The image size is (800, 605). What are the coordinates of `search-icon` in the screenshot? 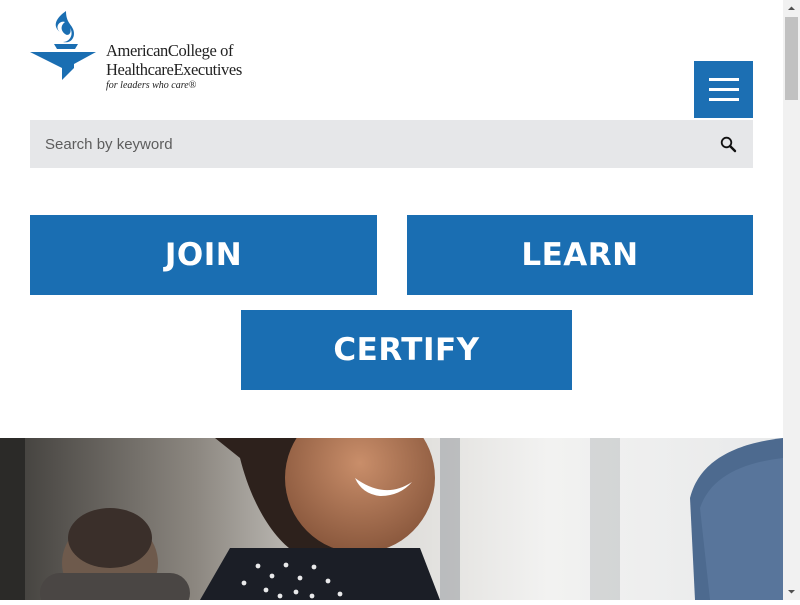 It's located at (728, 144).